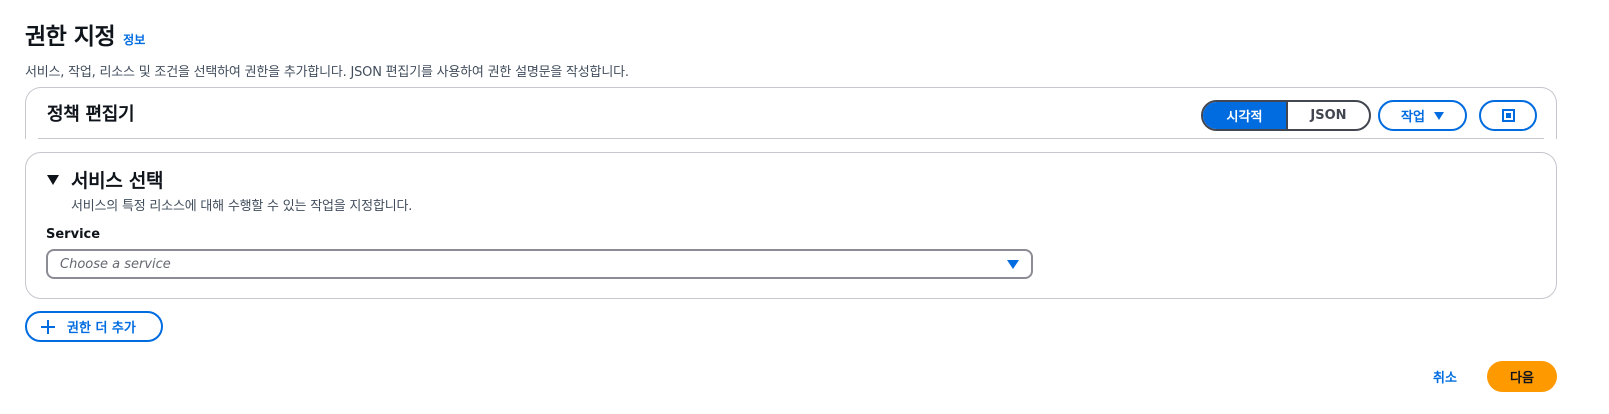  Describe the element at coordinates (1445, 376) in the screenshot. I see `cancel-button: 취소` at that location.